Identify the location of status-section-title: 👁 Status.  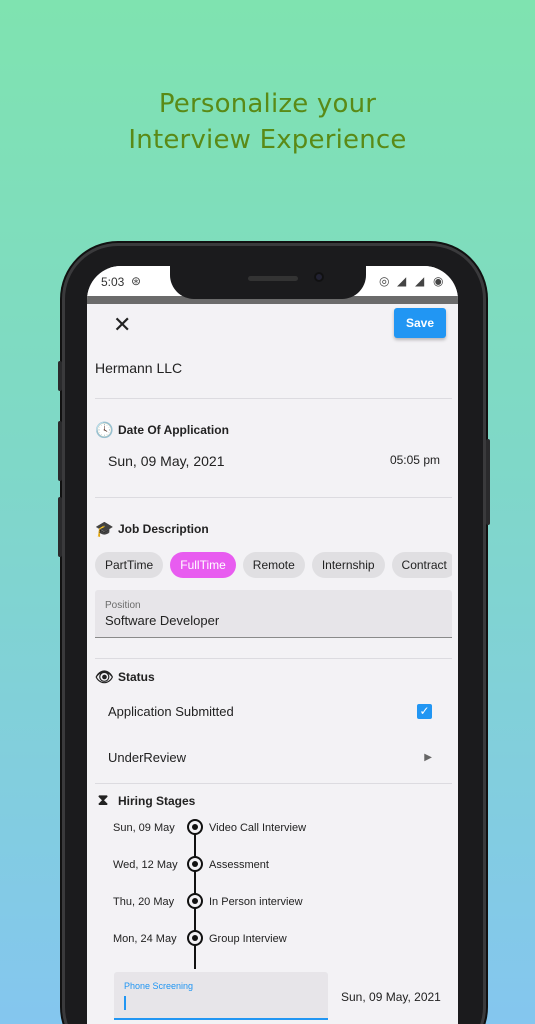
(125, 677).